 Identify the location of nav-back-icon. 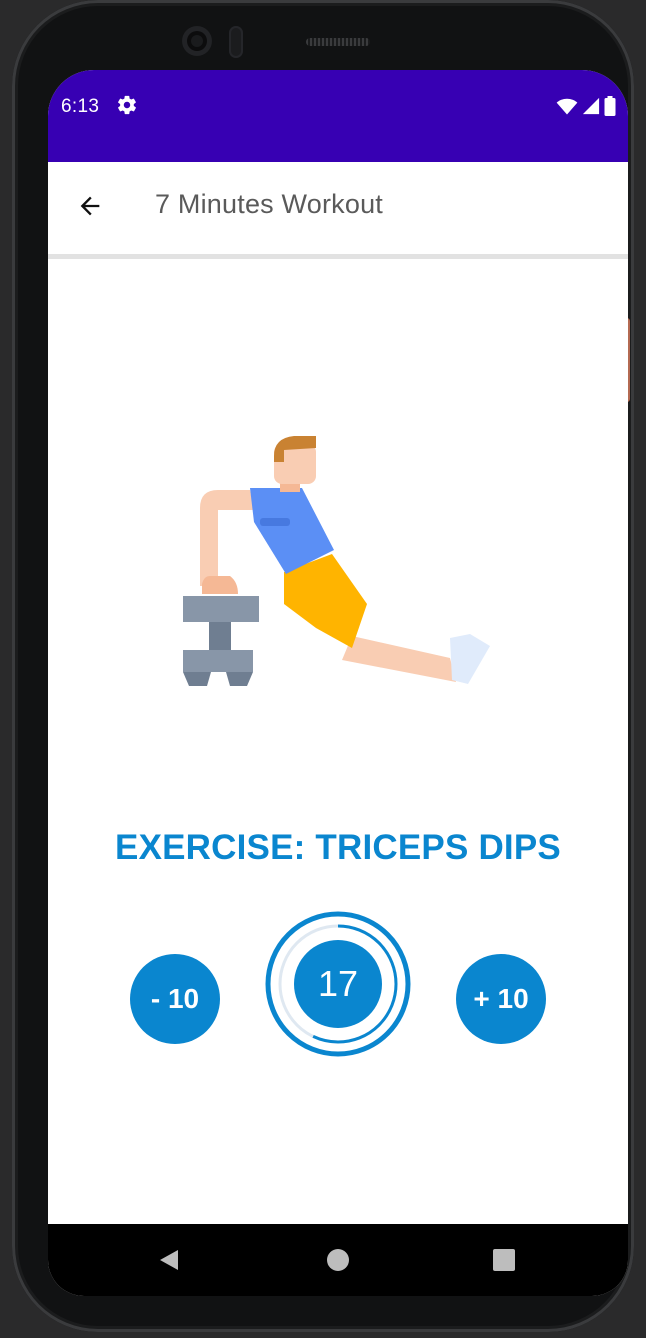
(169, 1260).